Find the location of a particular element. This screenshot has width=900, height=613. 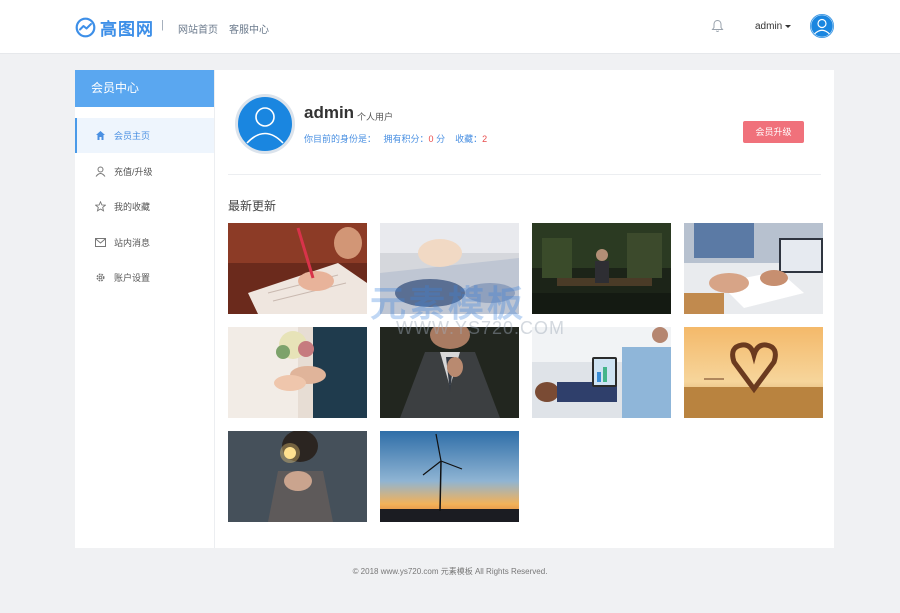

points-unit: 分 is located at coordinates (441, 139).